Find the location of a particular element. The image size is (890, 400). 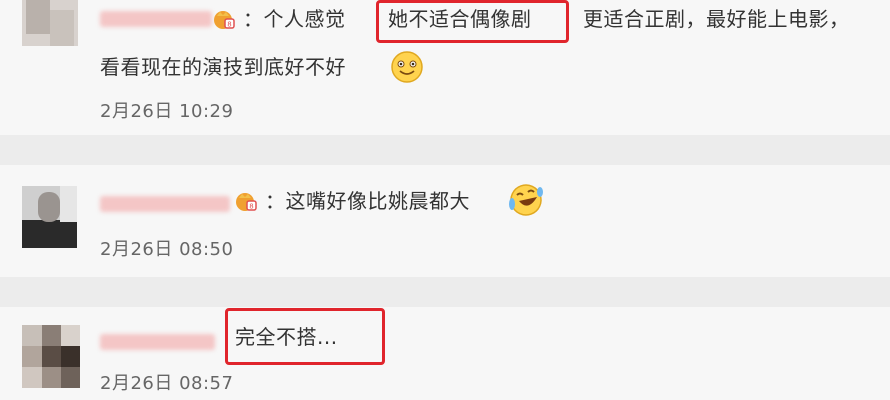

comment-time: 2月26日 08:57 is located at coordinates (167, 383).